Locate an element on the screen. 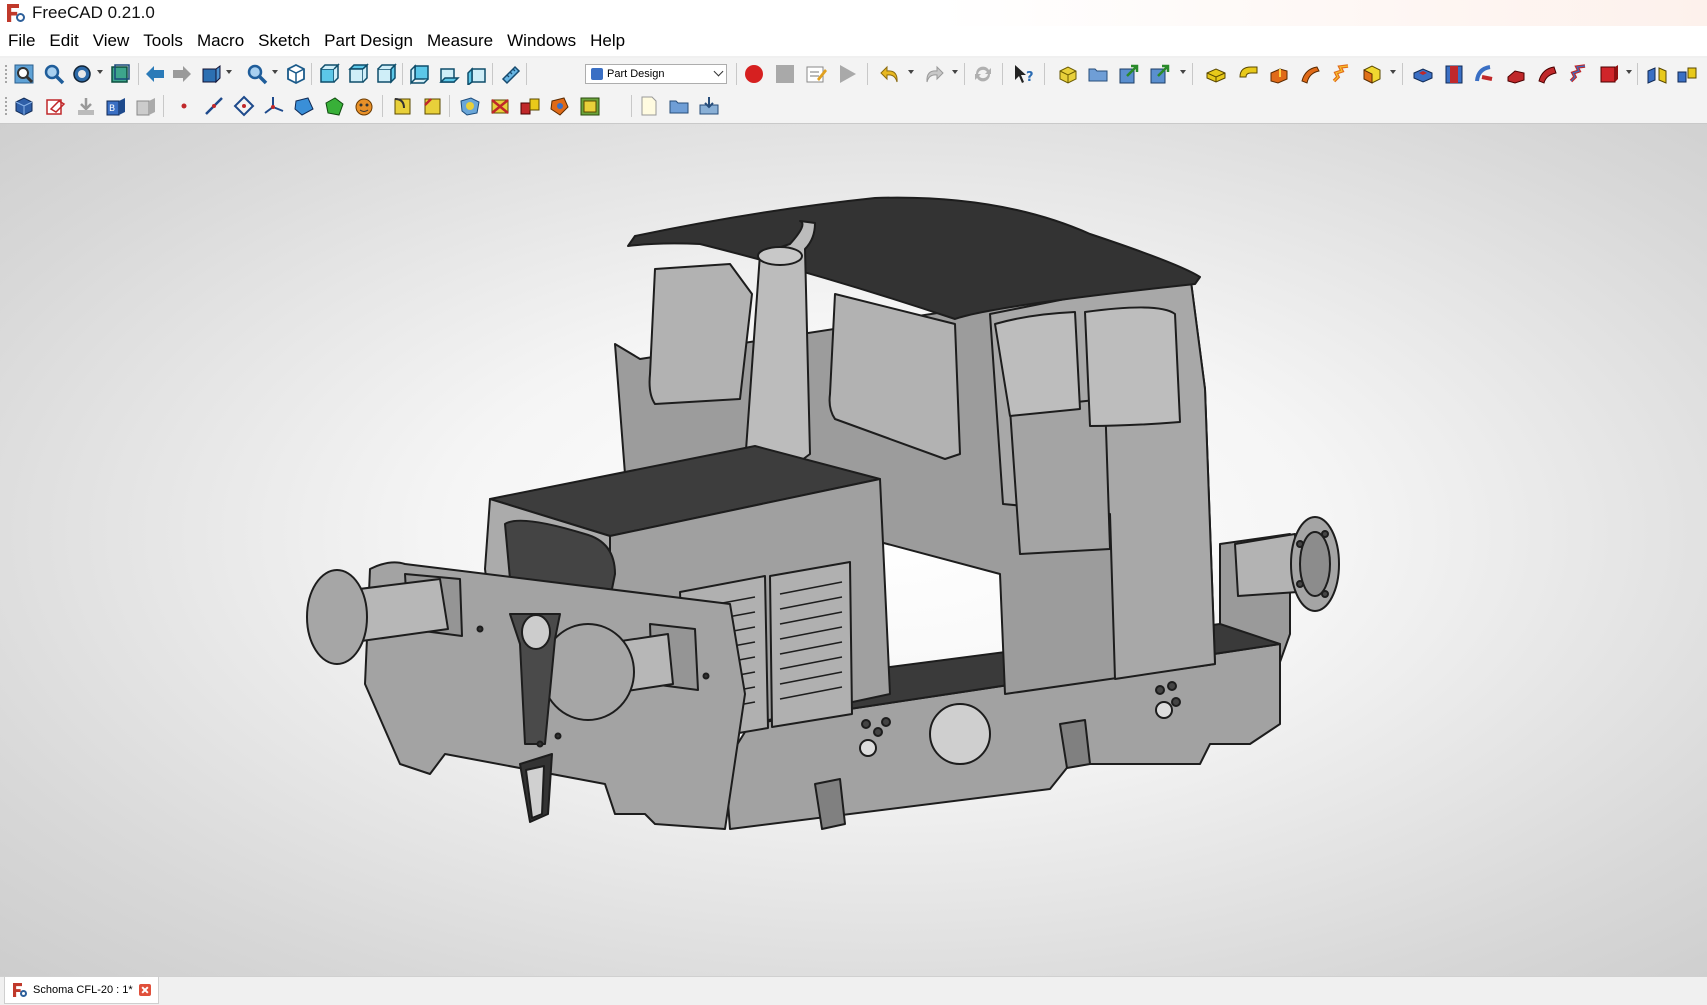 This screenshot has height=1005, width=1707. local-cs-icon is located at coordinates (274, 106).